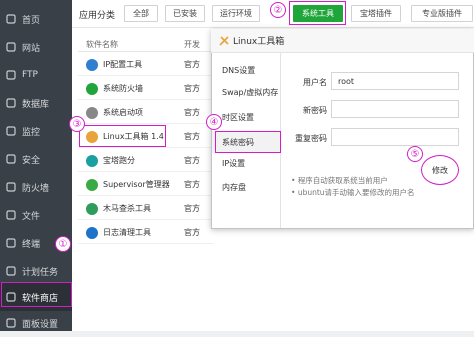 The image size is (474, 337). What do you see at coordinates (31, 132) in the screenshot?
I see `sidebar-item-label: 监控` at bounding box center [31, 132].